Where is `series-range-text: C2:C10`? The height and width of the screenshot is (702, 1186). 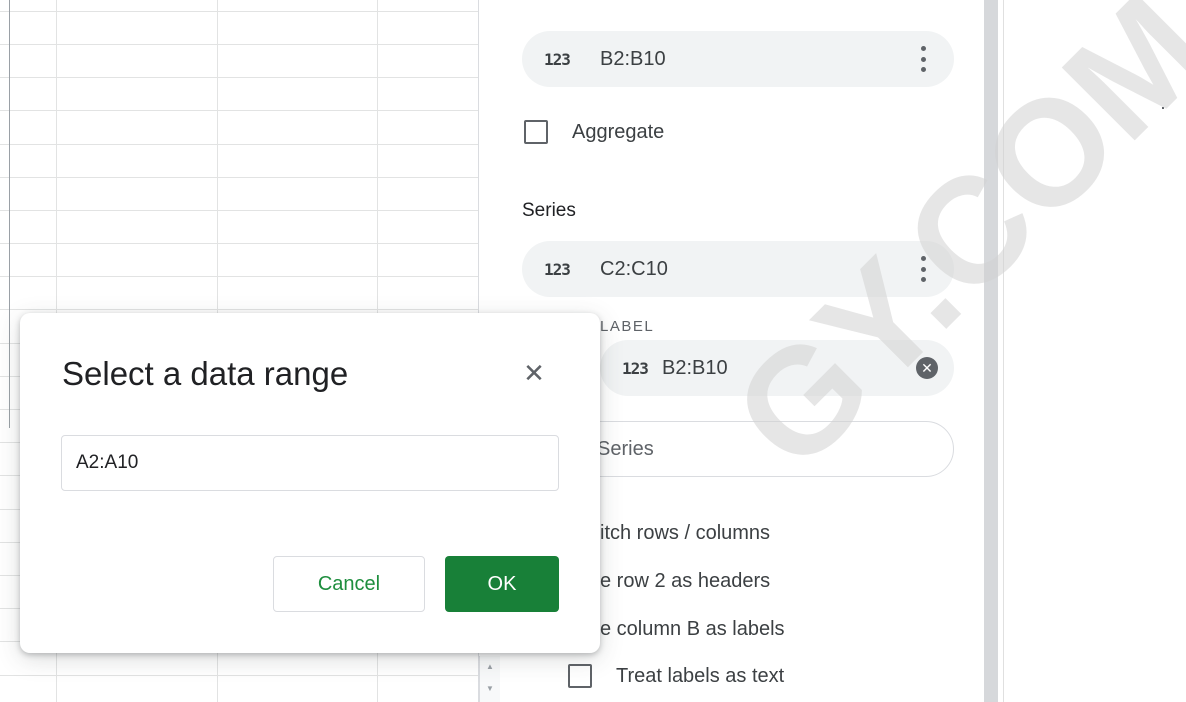
series-range-text: C2:C10 is located at coordinates (634, 268).